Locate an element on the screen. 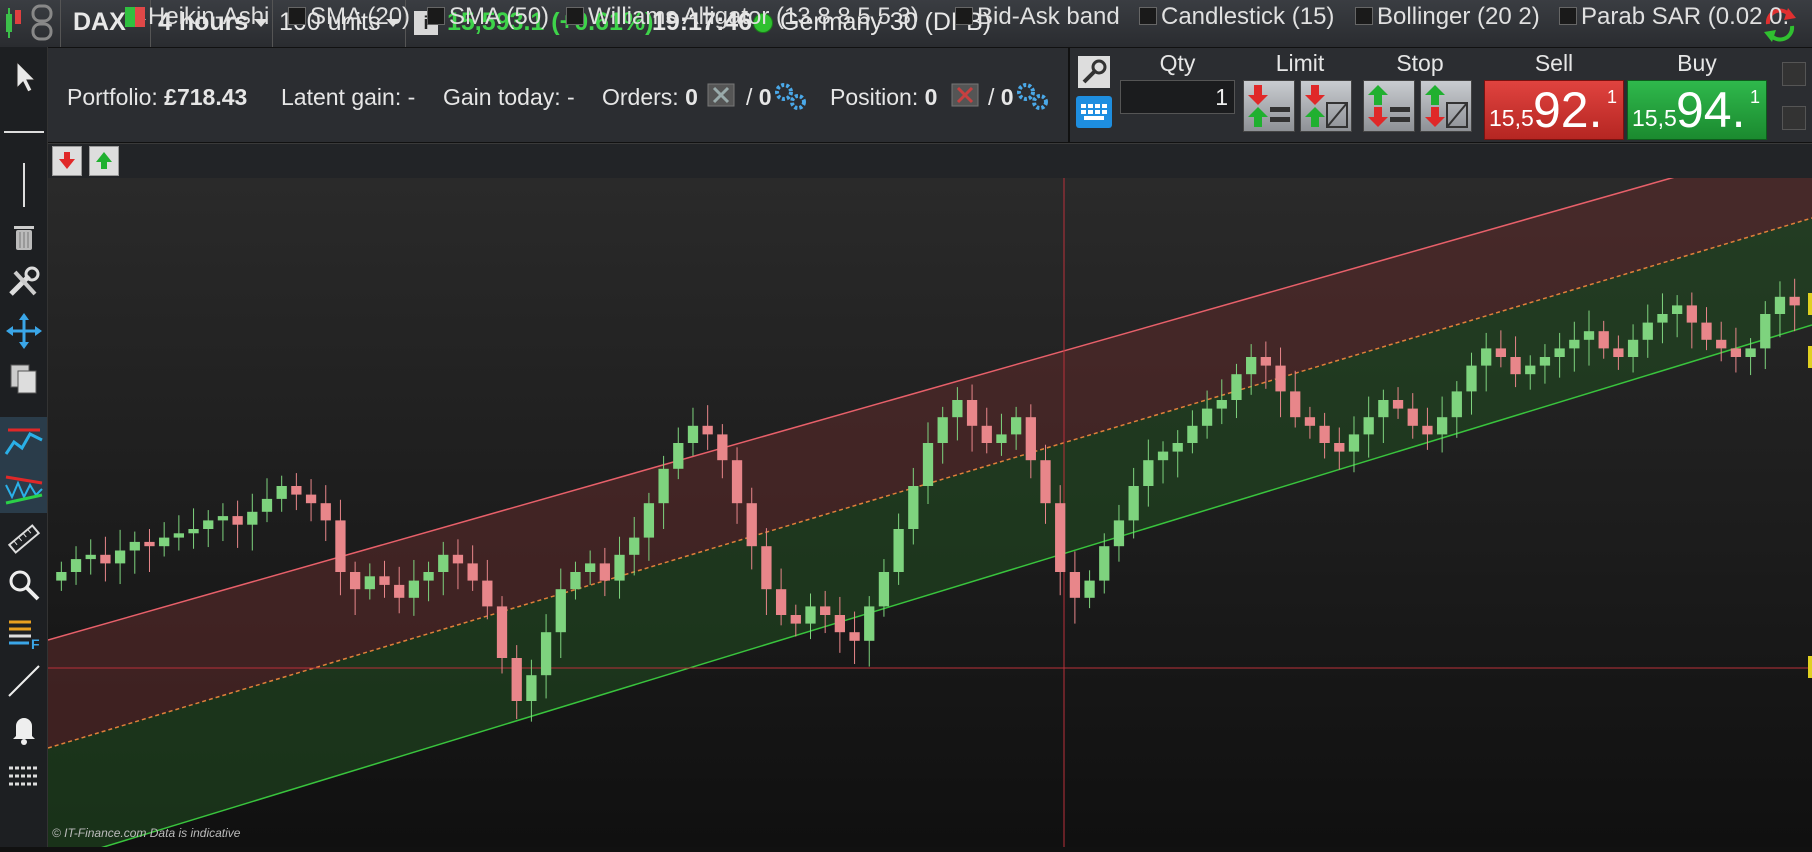  instrument-label: DAX is located at coordinates (99, 22).